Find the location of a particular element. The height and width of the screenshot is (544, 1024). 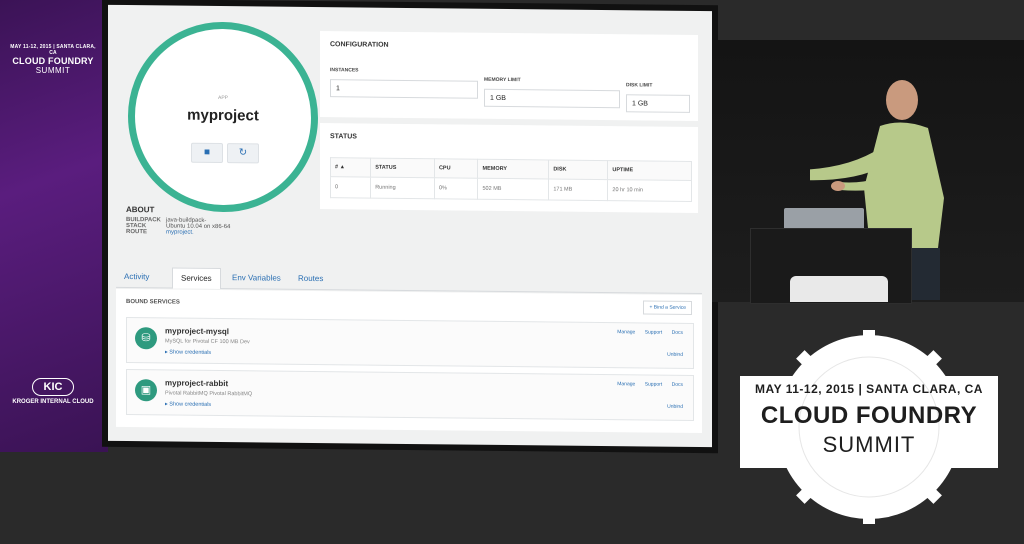

table-cell: 0% is located at coordinates (456, 188).